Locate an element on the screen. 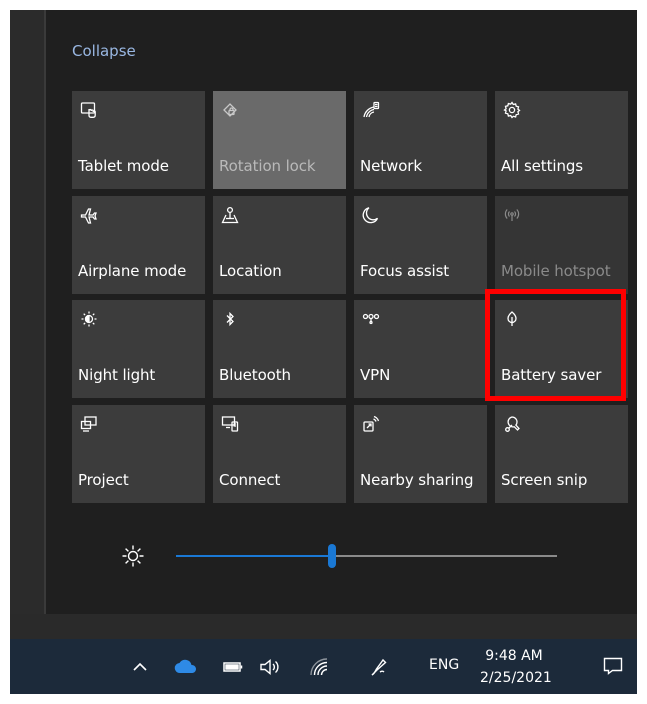 The width and height of the screenshot is (647, 704). tile-bluetooth: Bluetooth is located at coordinates (279, 349).